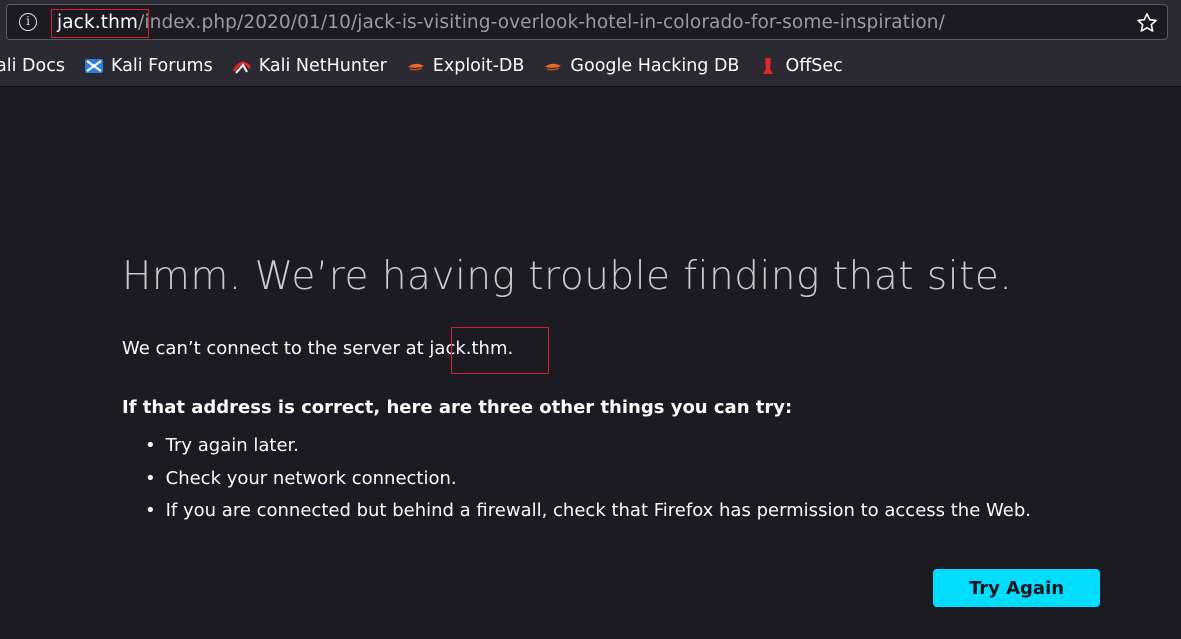 The width and height of the screenshot is (1181, 639). Describe the element at coordinates (161, 66) in the screenshot. I see `bookmark-label: Kali Forums` at that location.